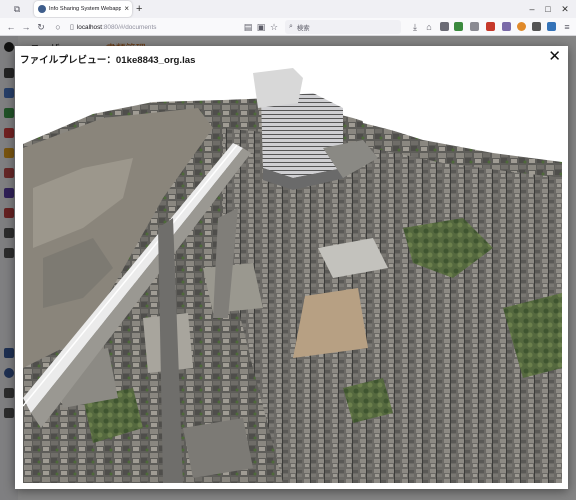 Image resolution: width=576 pixels, height=500 pixels. I want to click on menu-icon: ≡, so click(567, 27).